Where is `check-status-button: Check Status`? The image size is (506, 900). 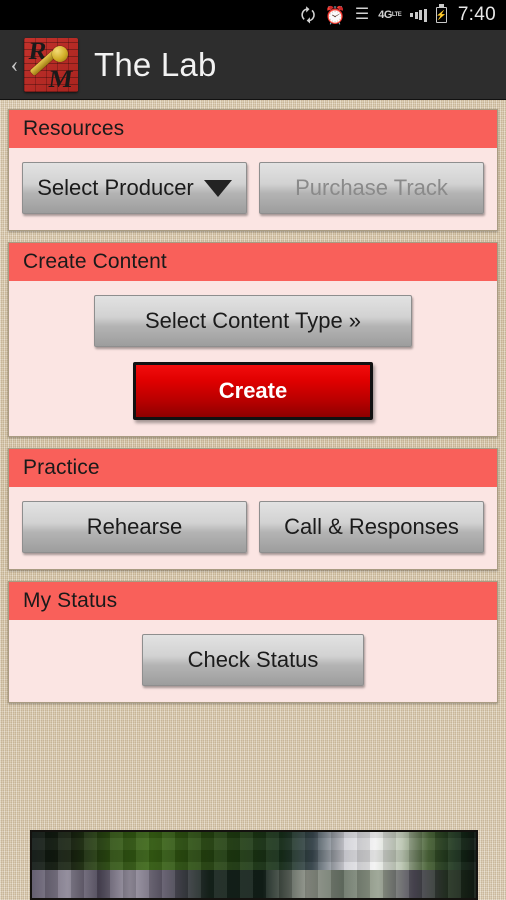
check-status-button: Check Status is located at coordinates (253, 660).